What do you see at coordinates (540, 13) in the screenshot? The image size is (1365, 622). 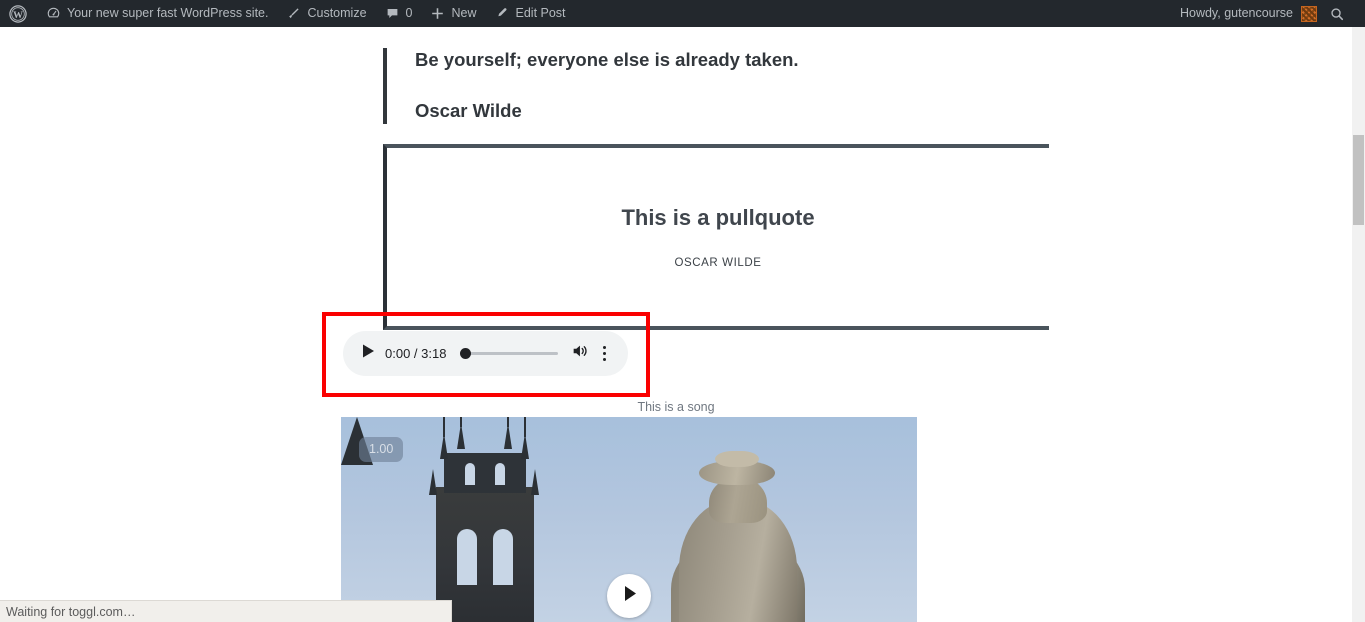 I see `admin-bar-edit-post-label: Edit Post` at bounding box center [540, 13].